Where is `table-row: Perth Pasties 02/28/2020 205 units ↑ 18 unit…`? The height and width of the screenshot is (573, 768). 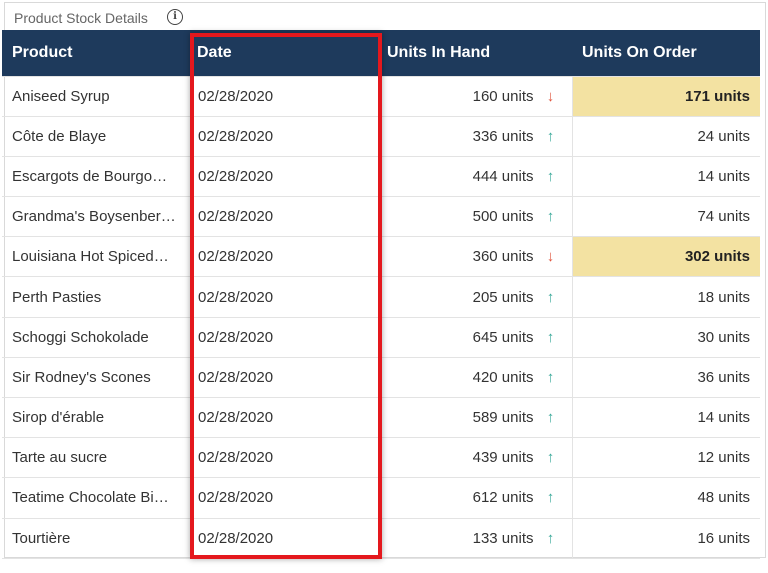 table-row: Perth Pasties 02/28/2020 205 units ↑ 18 unit… is located at coordinates (381, 297).